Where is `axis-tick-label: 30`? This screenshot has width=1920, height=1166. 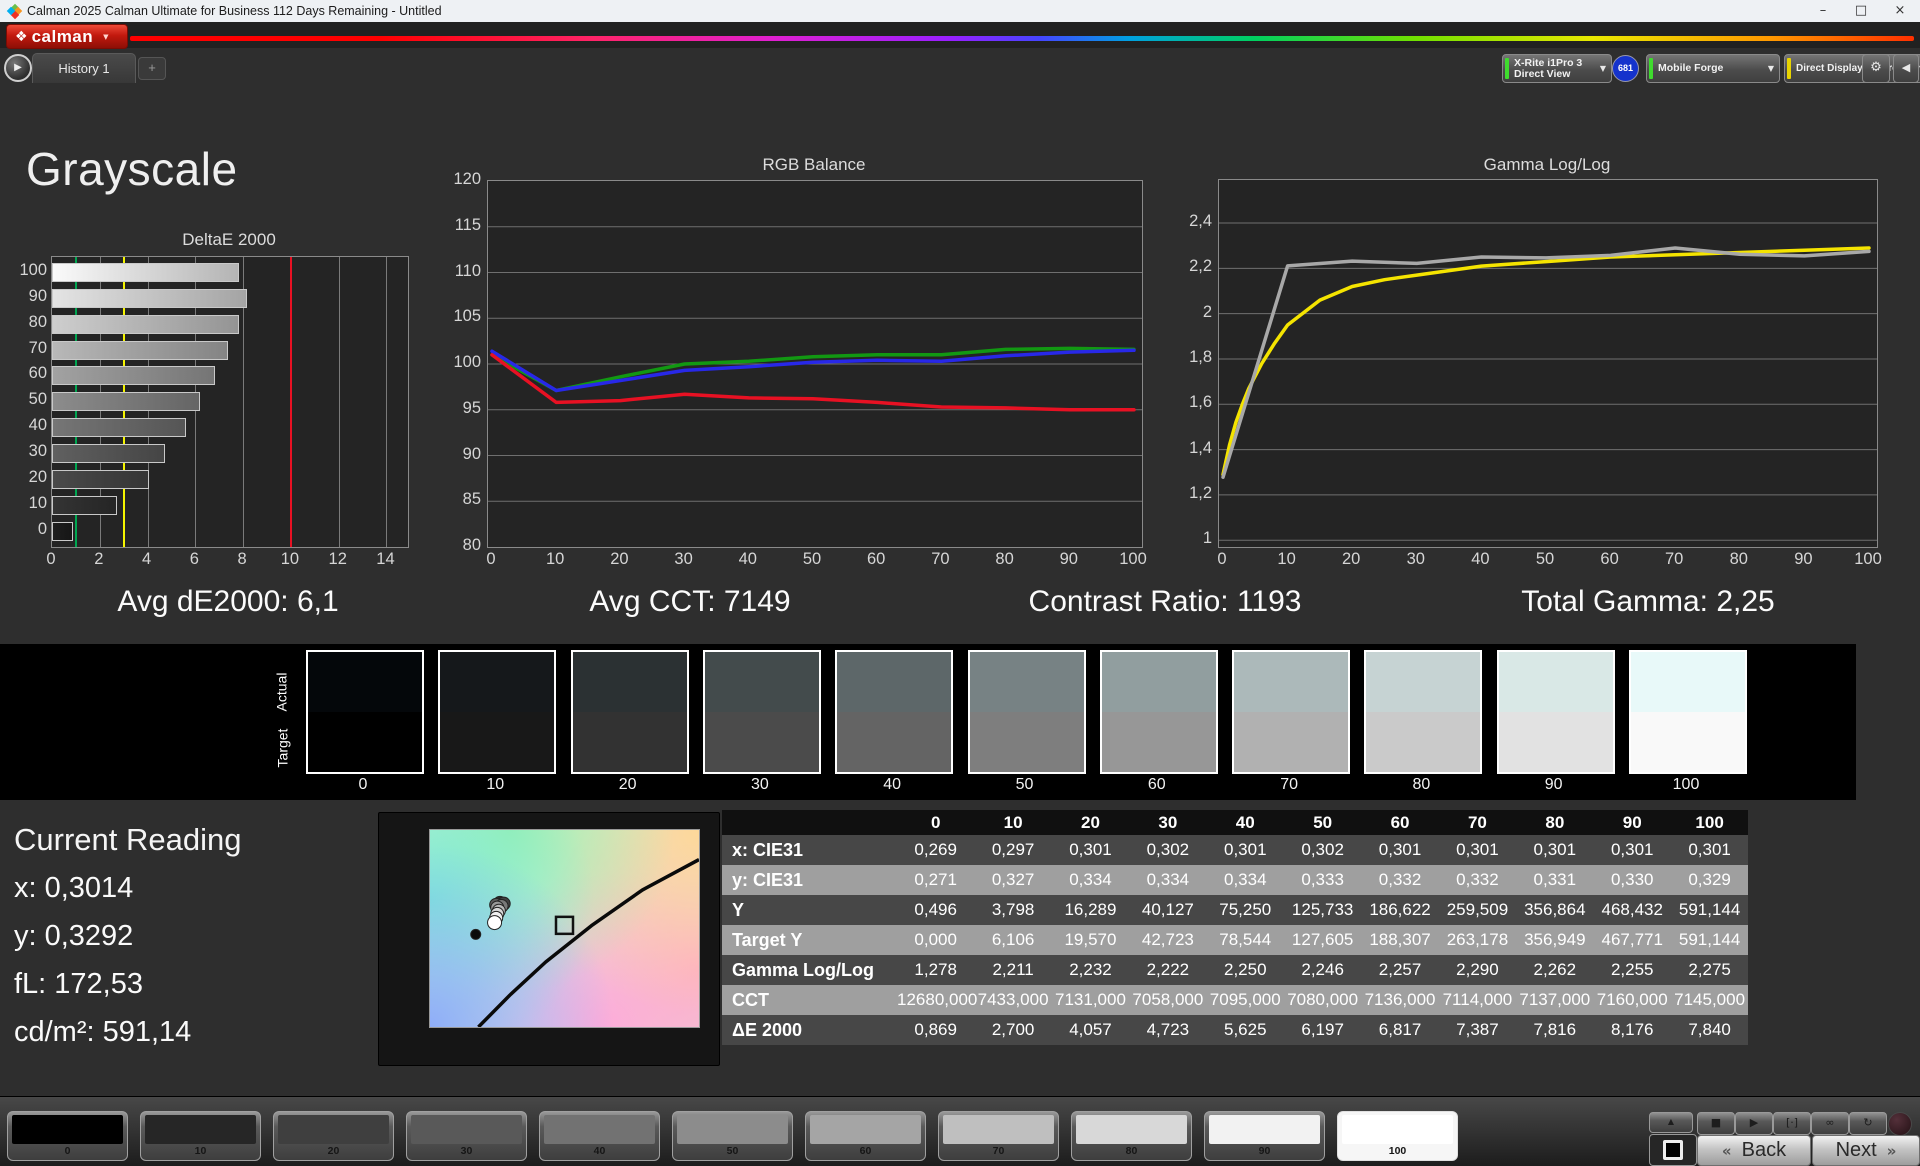 axis-tick-label: 30 is located at coordinates (1415, 559).